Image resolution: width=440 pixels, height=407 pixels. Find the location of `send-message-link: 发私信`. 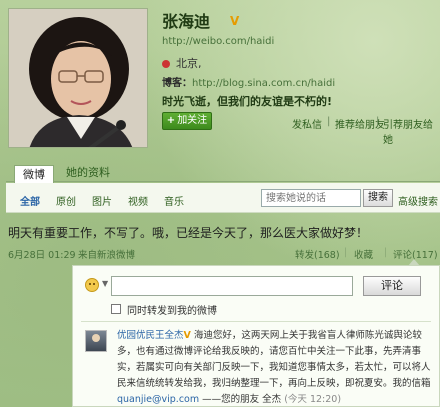

send-message-link: 发私信 is located at coordinates (307, 123).